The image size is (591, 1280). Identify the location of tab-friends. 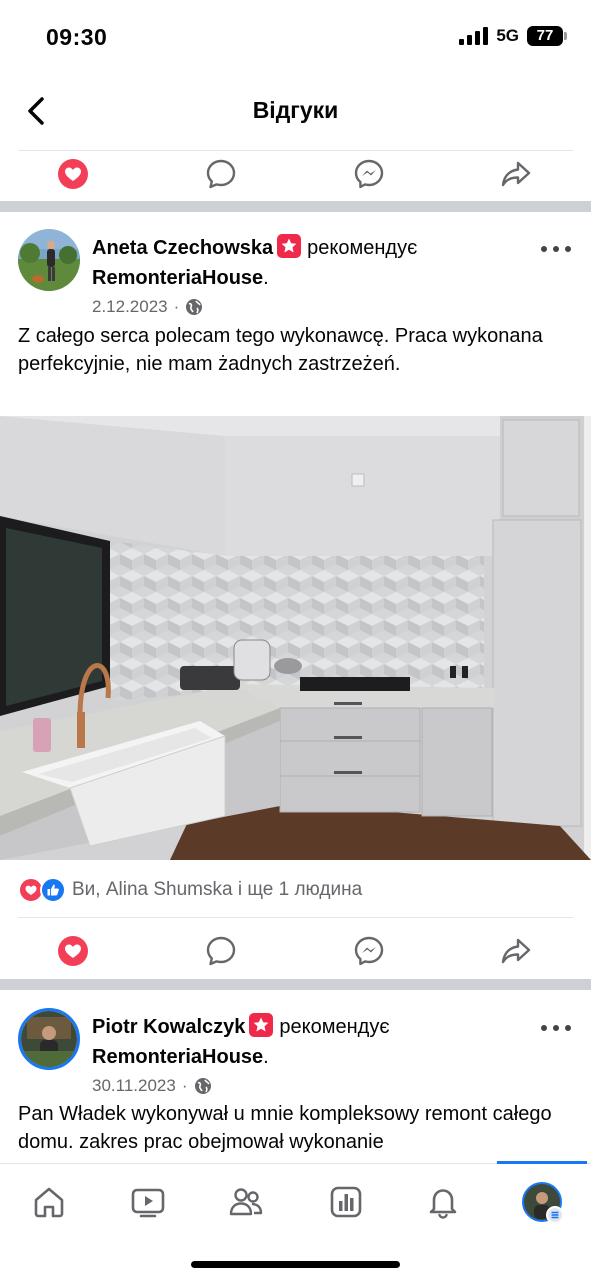
(246, 1202).